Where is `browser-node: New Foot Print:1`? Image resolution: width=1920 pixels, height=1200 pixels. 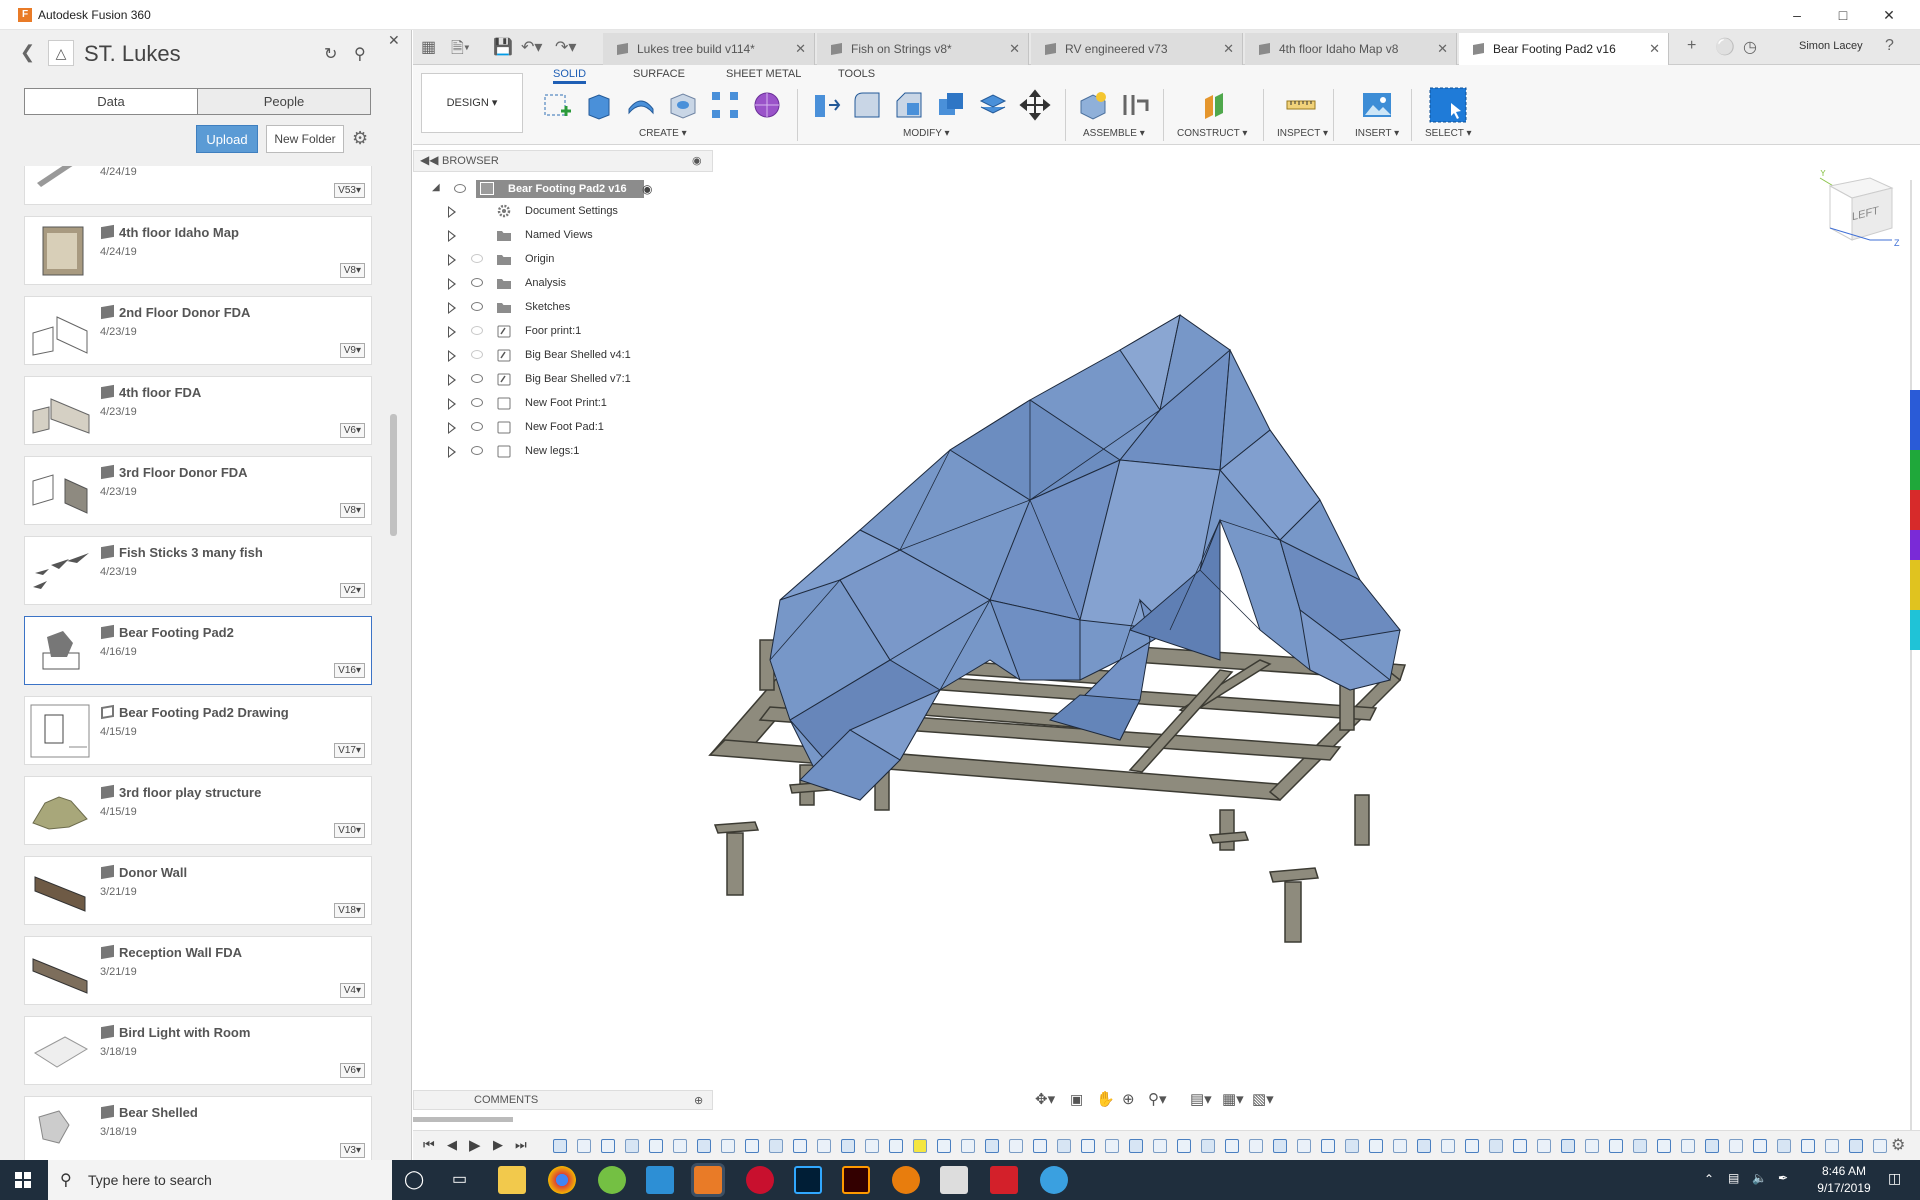 browser-node: New Foot Print:1 is located at coordinates (560, 405).